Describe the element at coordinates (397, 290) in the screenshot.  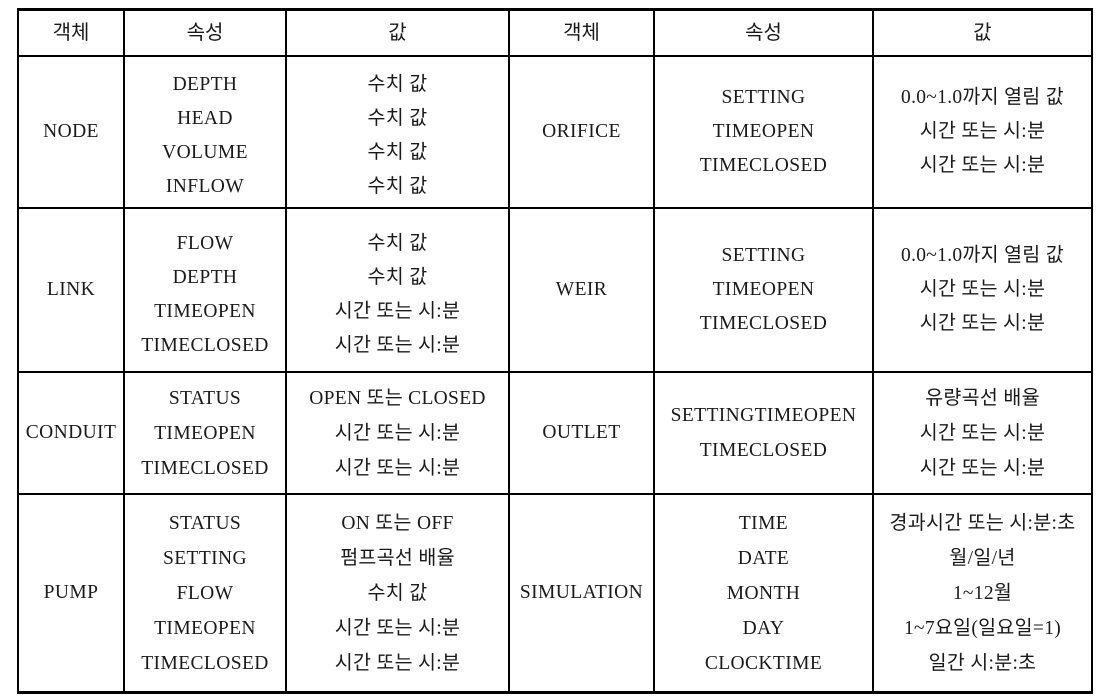
I see `value-list-link: 수치 값 수치 값 시간 또는 시:분 시간 또는 시:분` at that location.